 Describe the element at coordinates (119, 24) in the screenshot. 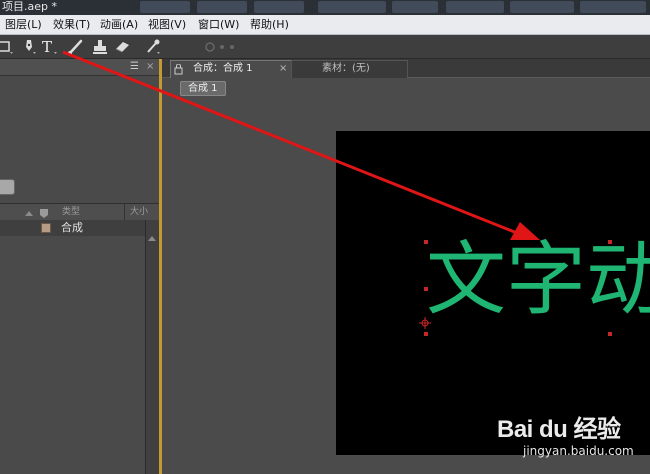

I see `menu-animation: 动画(A)` at that location.